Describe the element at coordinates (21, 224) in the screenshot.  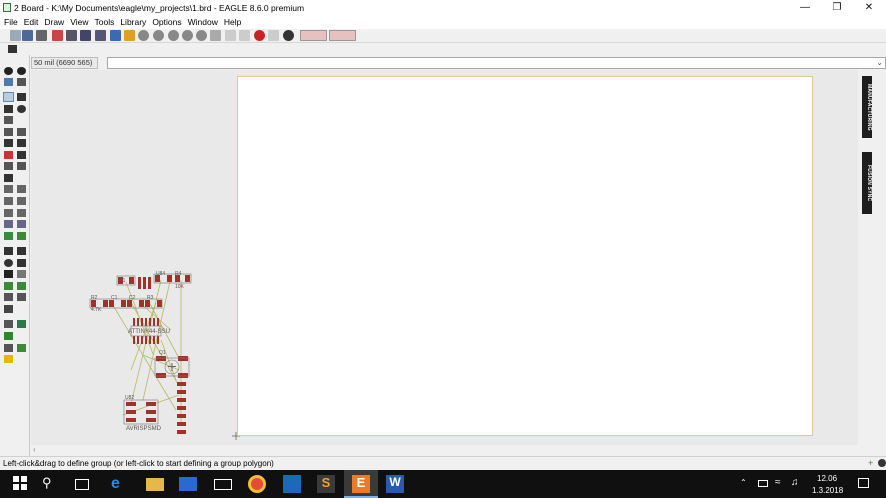
I see `ripup-icon` at that location.